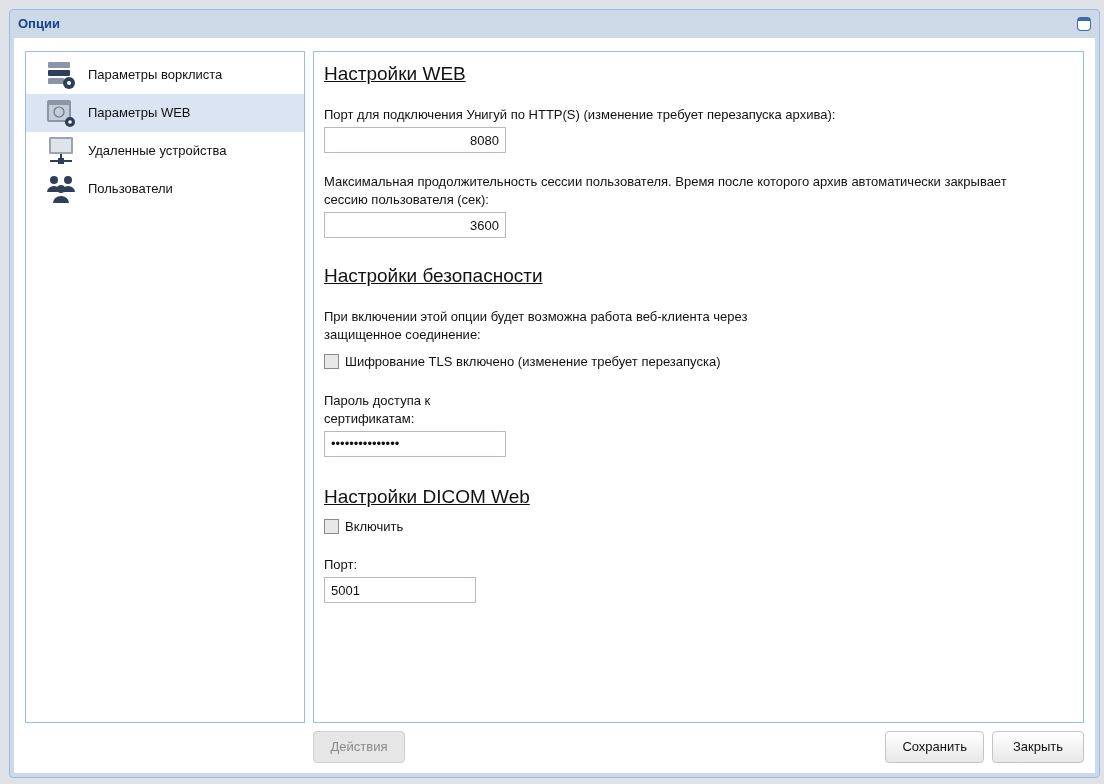 The height and width of the screenshot is (784, 1104). Describe the element at coordinates (374, 526) in the screenshot. I see `checkbox-label: Включить` at that location.